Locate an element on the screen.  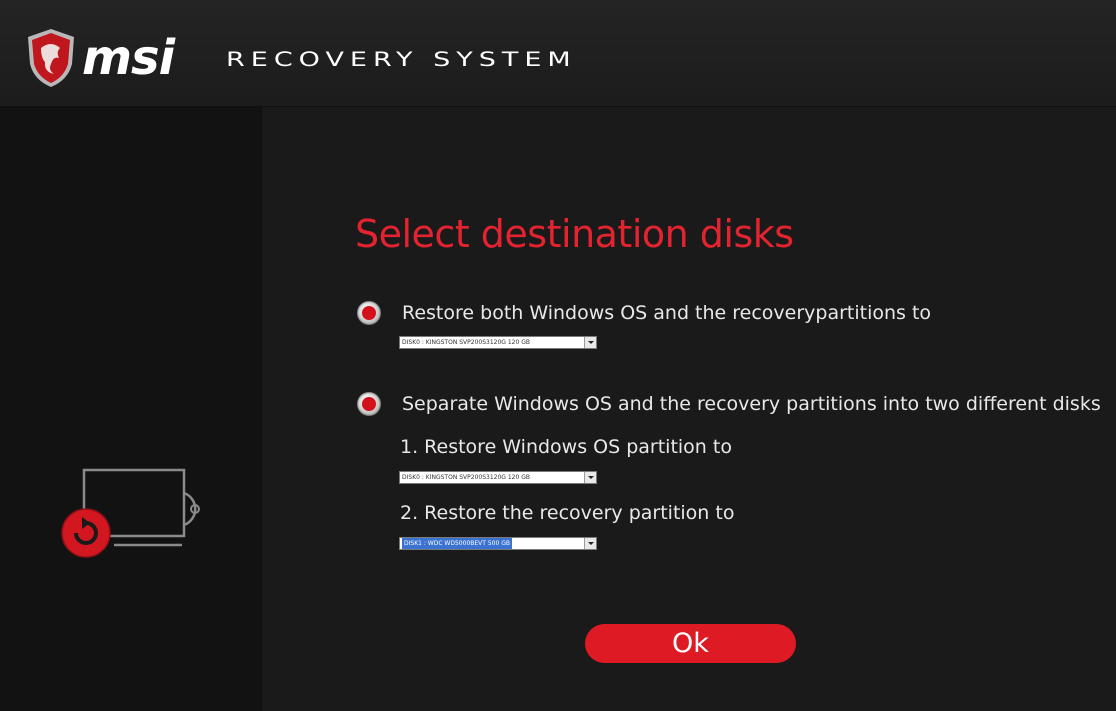
dragon-shield-icon is located at coordinates (51, 58).